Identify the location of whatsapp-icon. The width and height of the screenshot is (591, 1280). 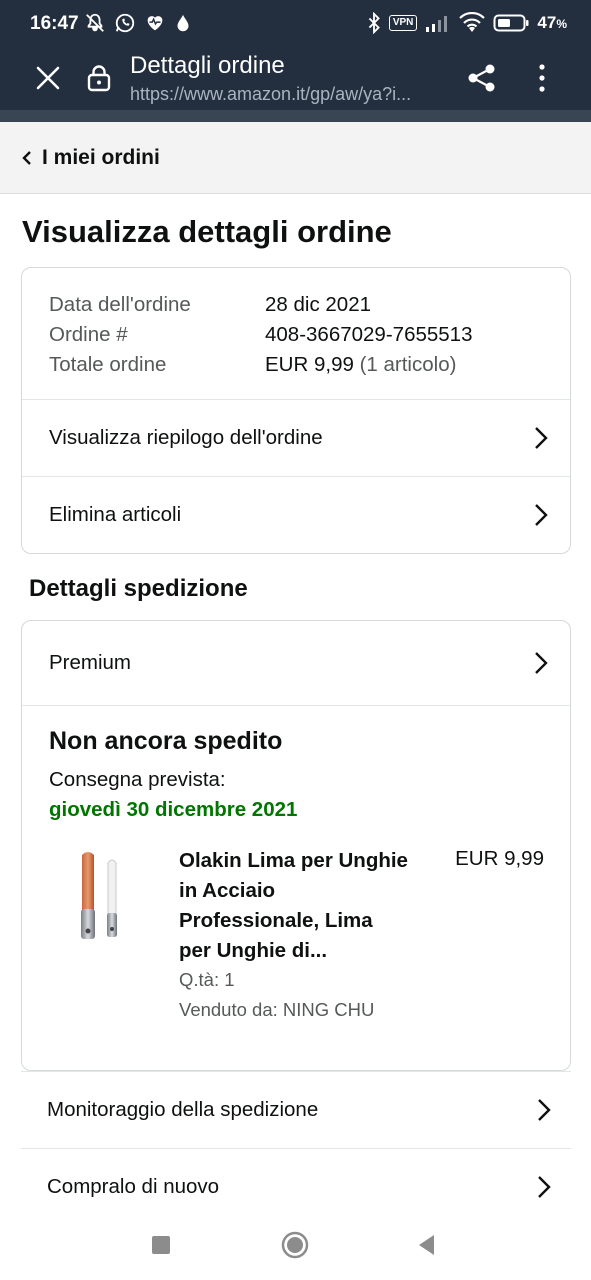
(125, 23).